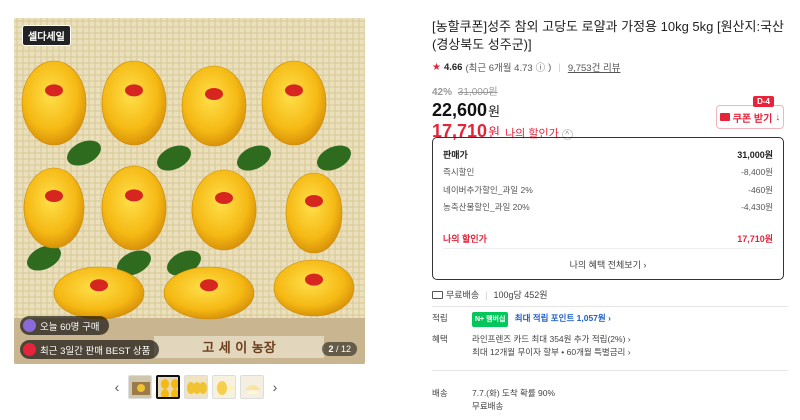 Image resolution: width=800 pixels, height=420 pixels. I want to click on today-purchase-pill: 오늘 60명 구매, so click(64, 325).